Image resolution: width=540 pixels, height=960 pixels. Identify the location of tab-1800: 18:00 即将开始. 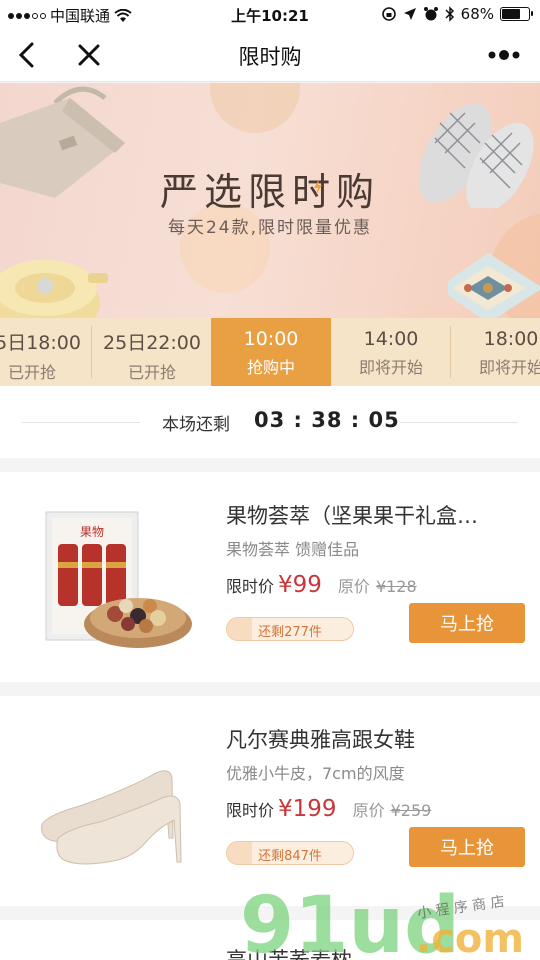
(495, 352).